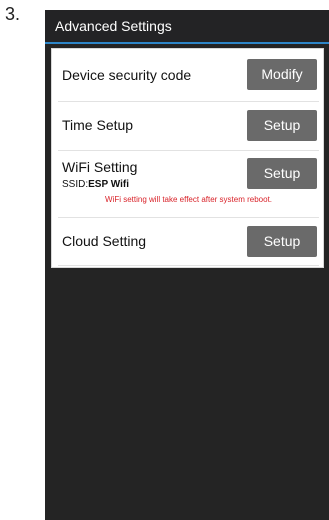 This screenshot has height=520, width=329. Describe the element at coordinates (75, 184) in the screenshot. I see `ssid-prefix: SSID:` at that location.